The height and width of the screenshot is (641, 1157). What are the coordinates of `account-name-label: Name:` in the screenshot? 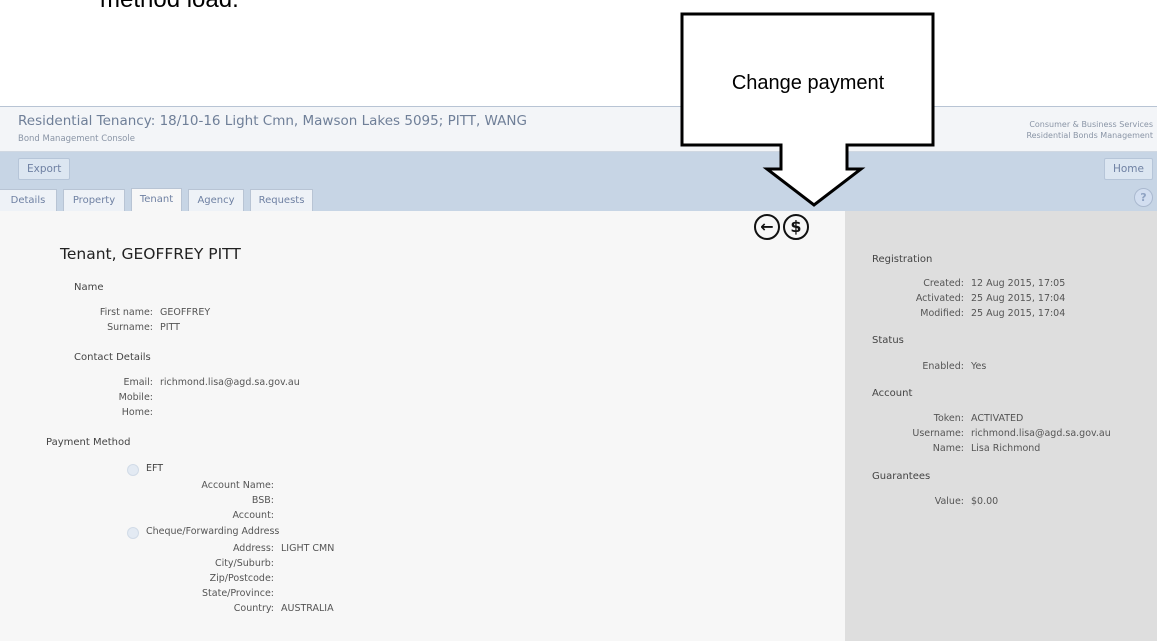 It's located at (948, 448).